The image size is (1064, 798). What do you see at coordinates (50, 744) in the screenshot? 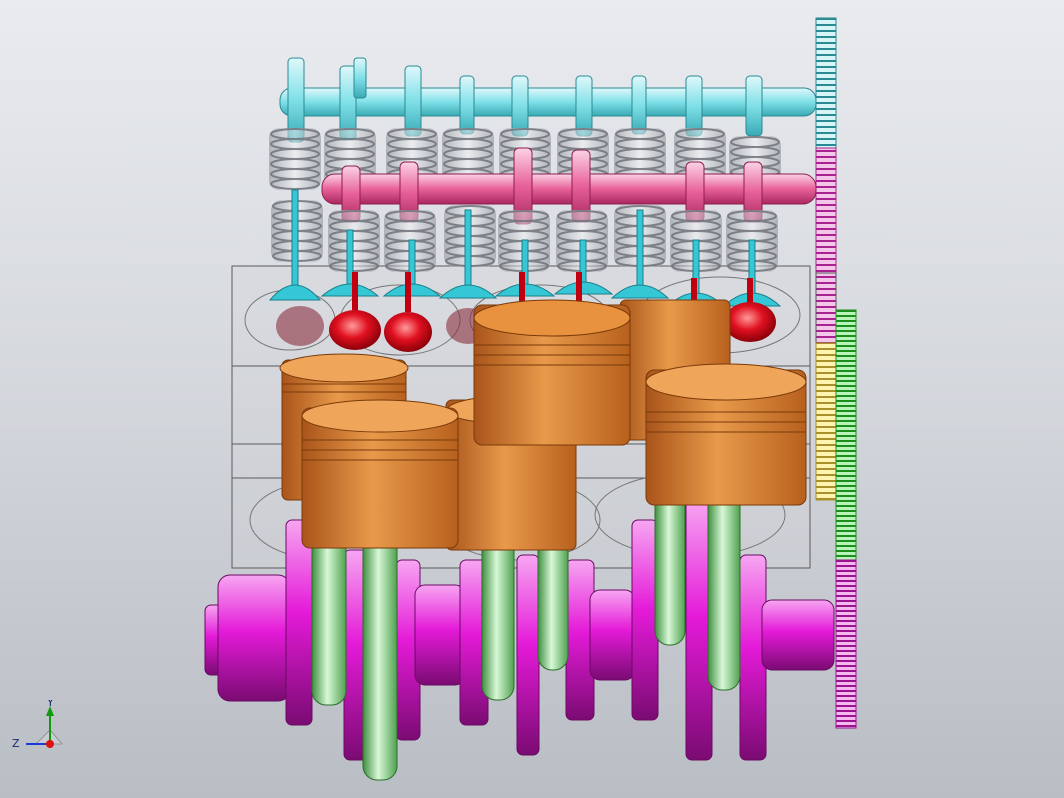
I see `x-axis-dot` at bounding box center [50, 744].